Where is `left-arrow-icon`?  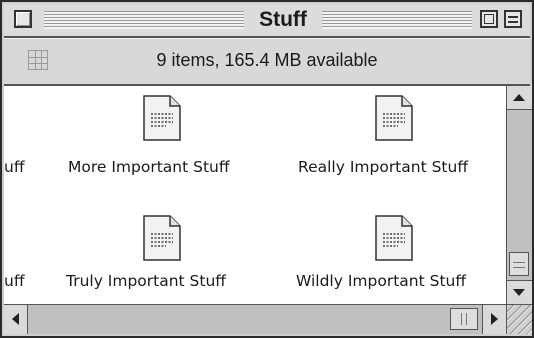 left-arrow-icon is located at coordinates (15, 319).